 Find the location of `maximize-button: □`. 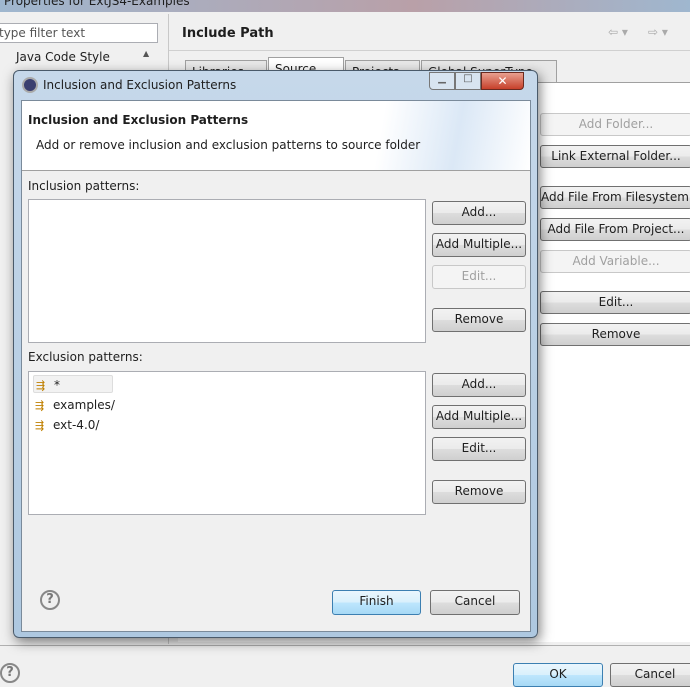

maximize-button: □ is located at coordinates (468, 81).